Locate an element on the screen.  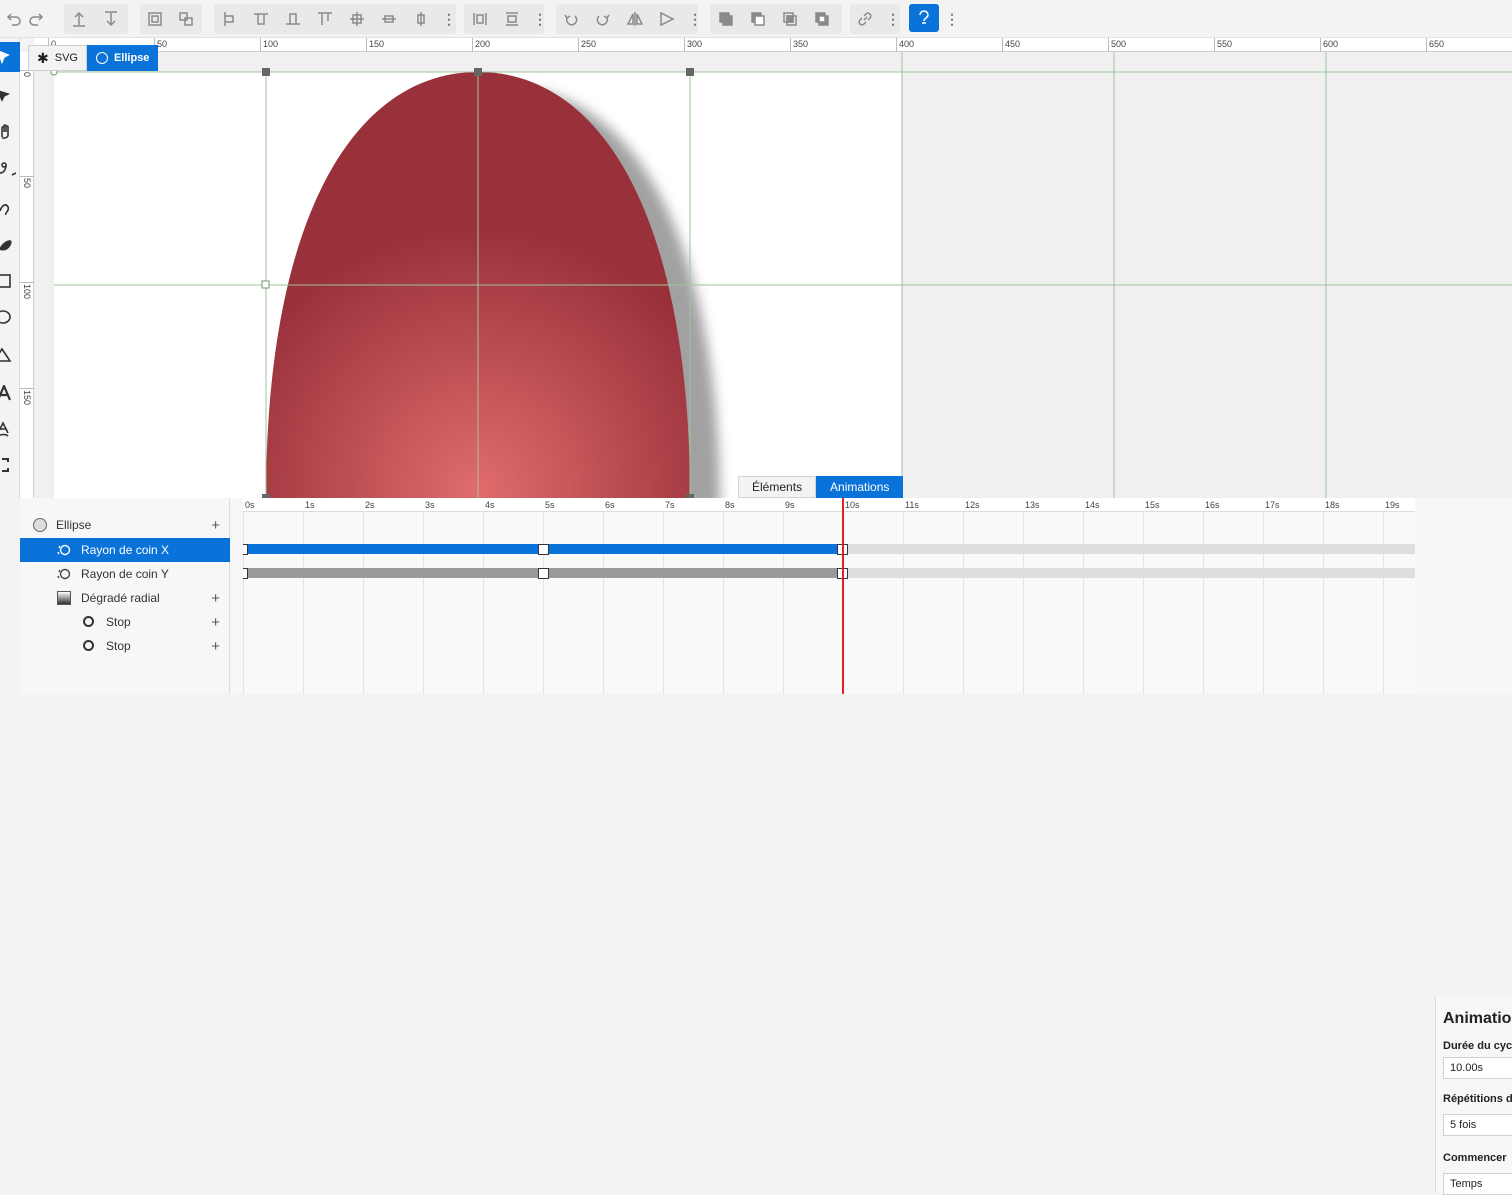
timeline-label: 10s is located at coordinates (852, 505).